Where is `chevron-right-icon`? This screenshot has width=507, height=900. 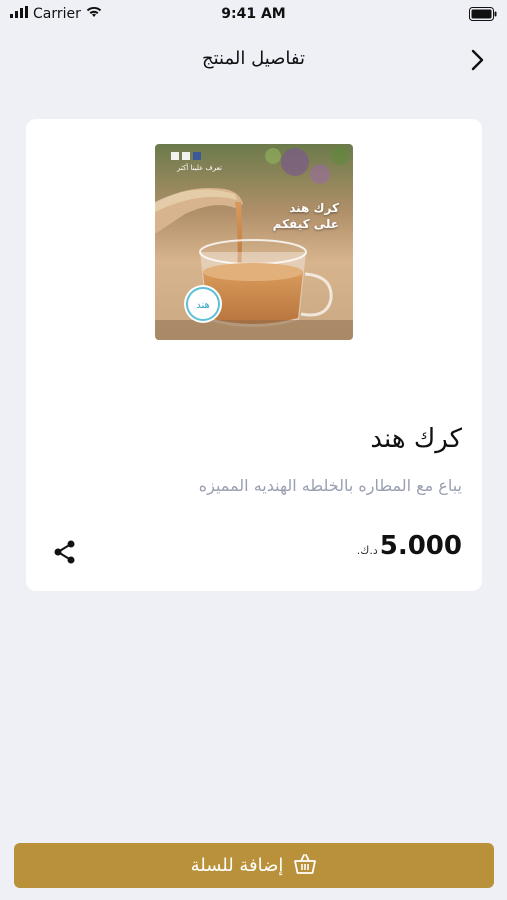 chevron-right-icon is located at coordinates (477, 60).